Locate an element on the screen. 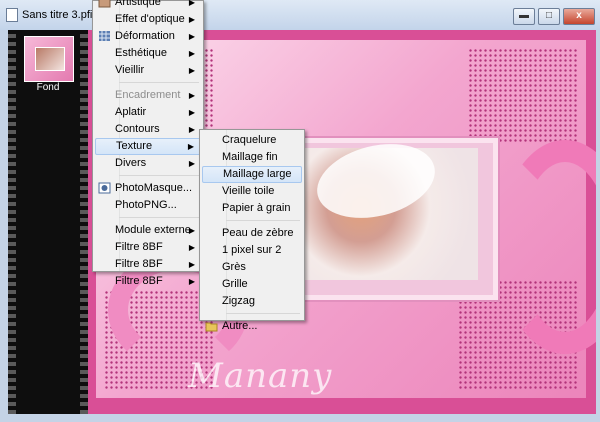 The width and height of the screenshot is (600, 422). menu-item-craquelure: Craquelure is located at coordinates (252, 140).